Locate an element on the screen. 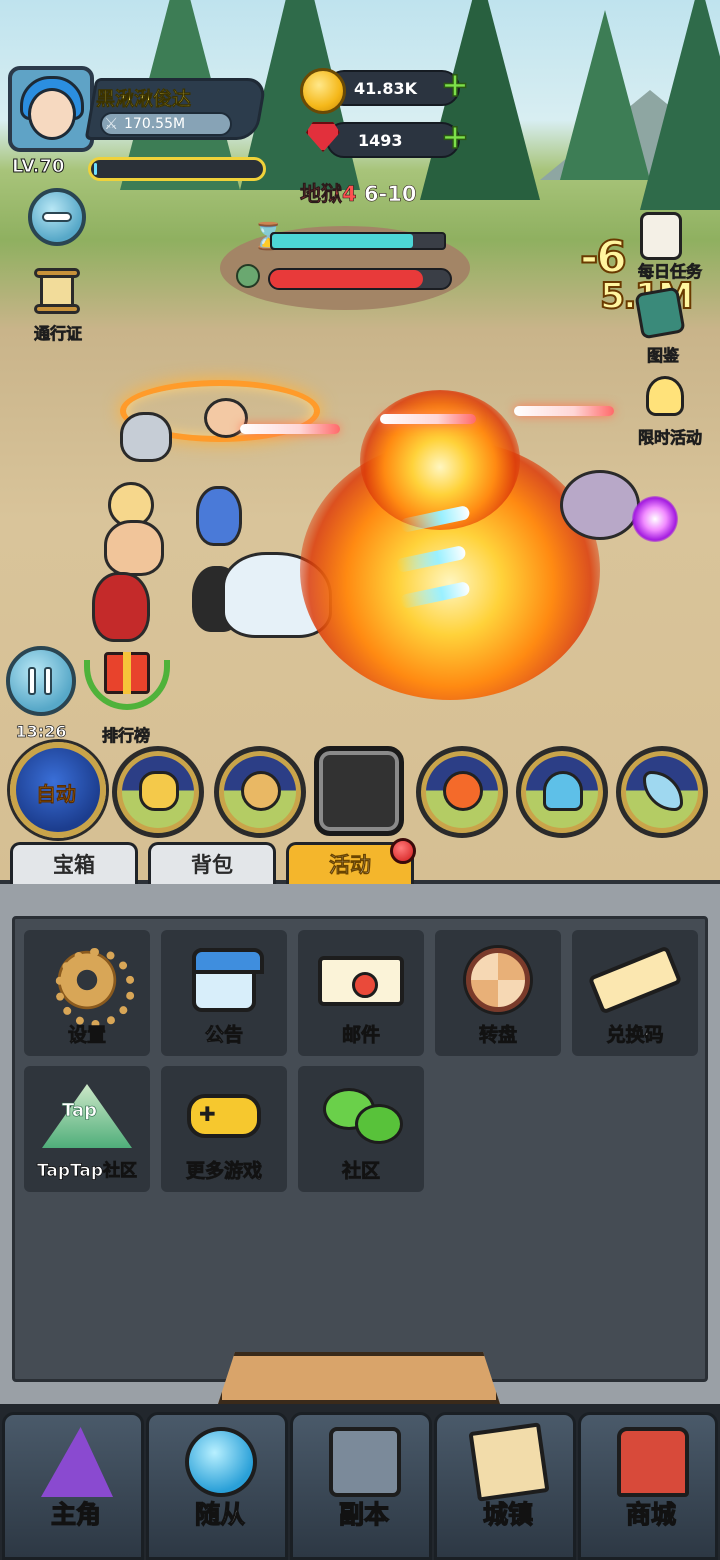 This screenshot has width=720, height=1560. menu-label: 转盘 is located at coordinates (498, 1035).